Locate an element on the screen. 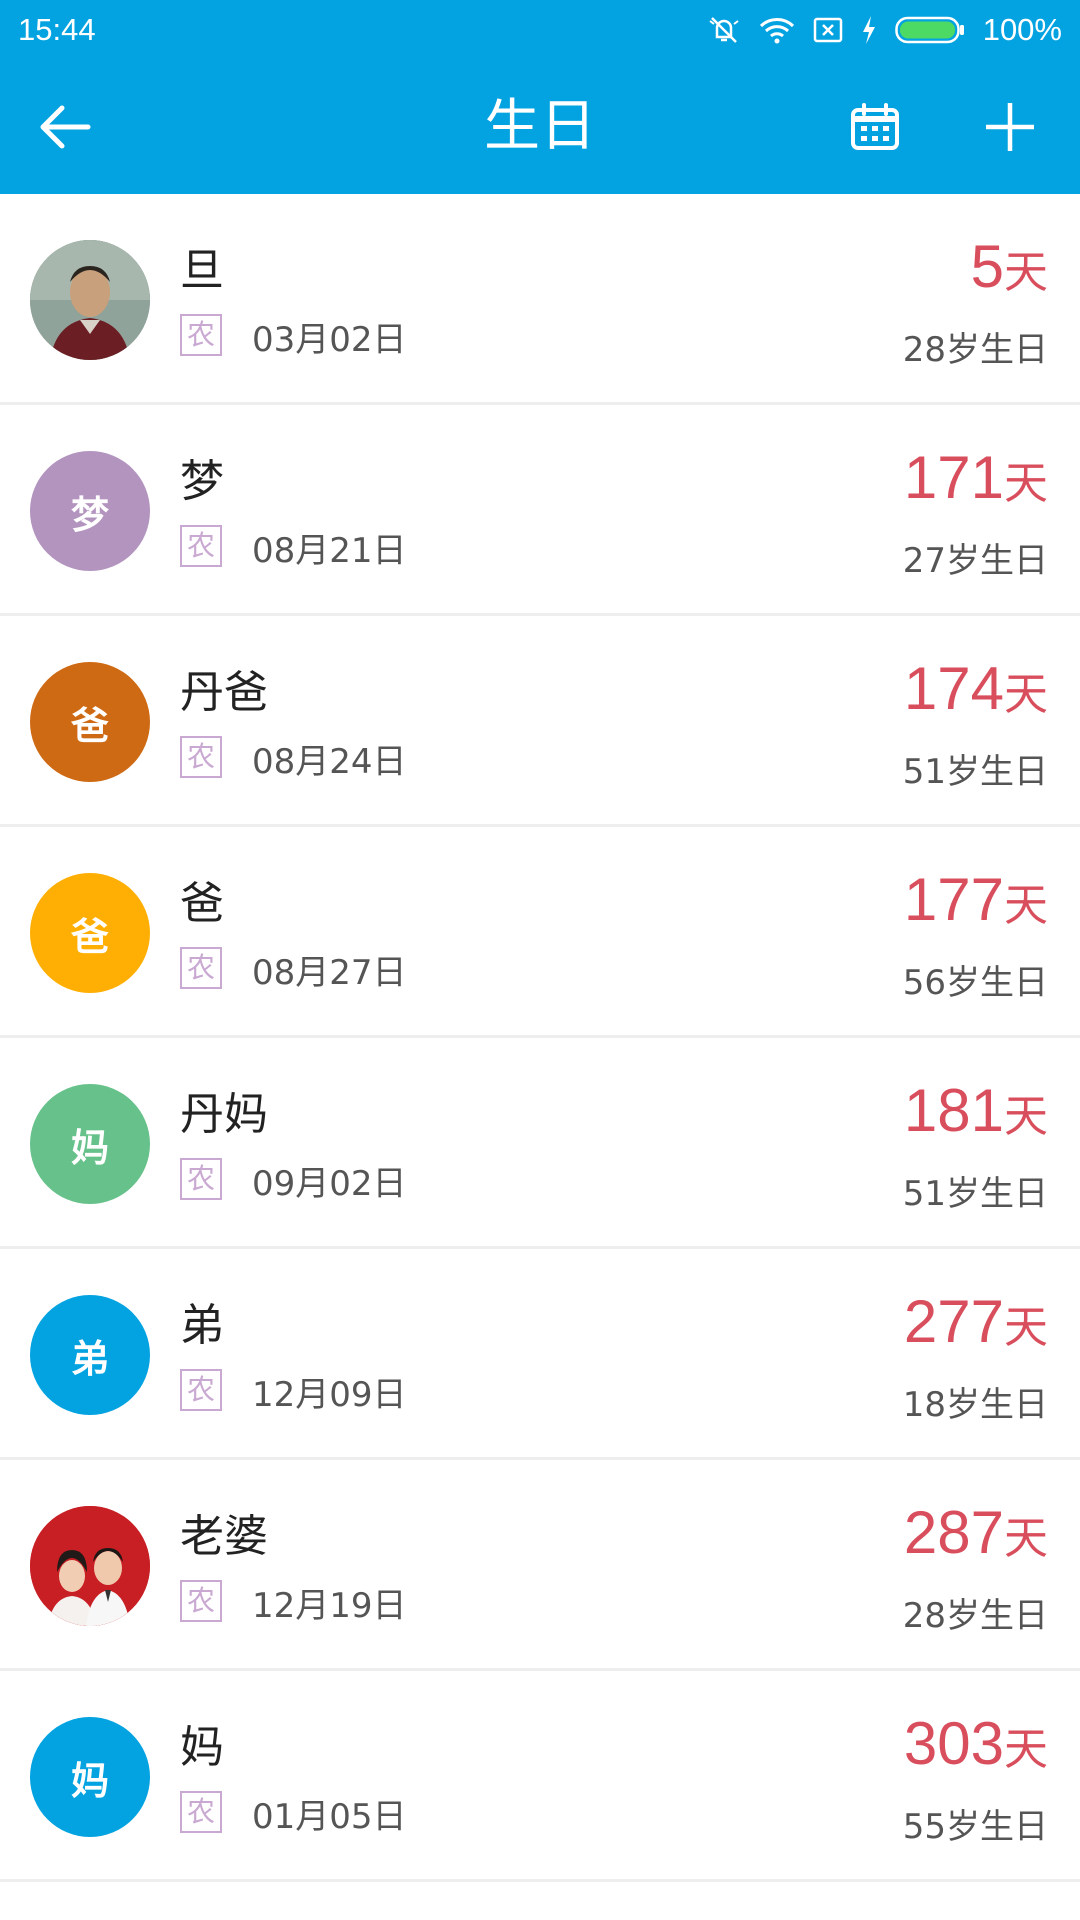  birthday-date: 12月19日 is located at coordinates (329, 1606).